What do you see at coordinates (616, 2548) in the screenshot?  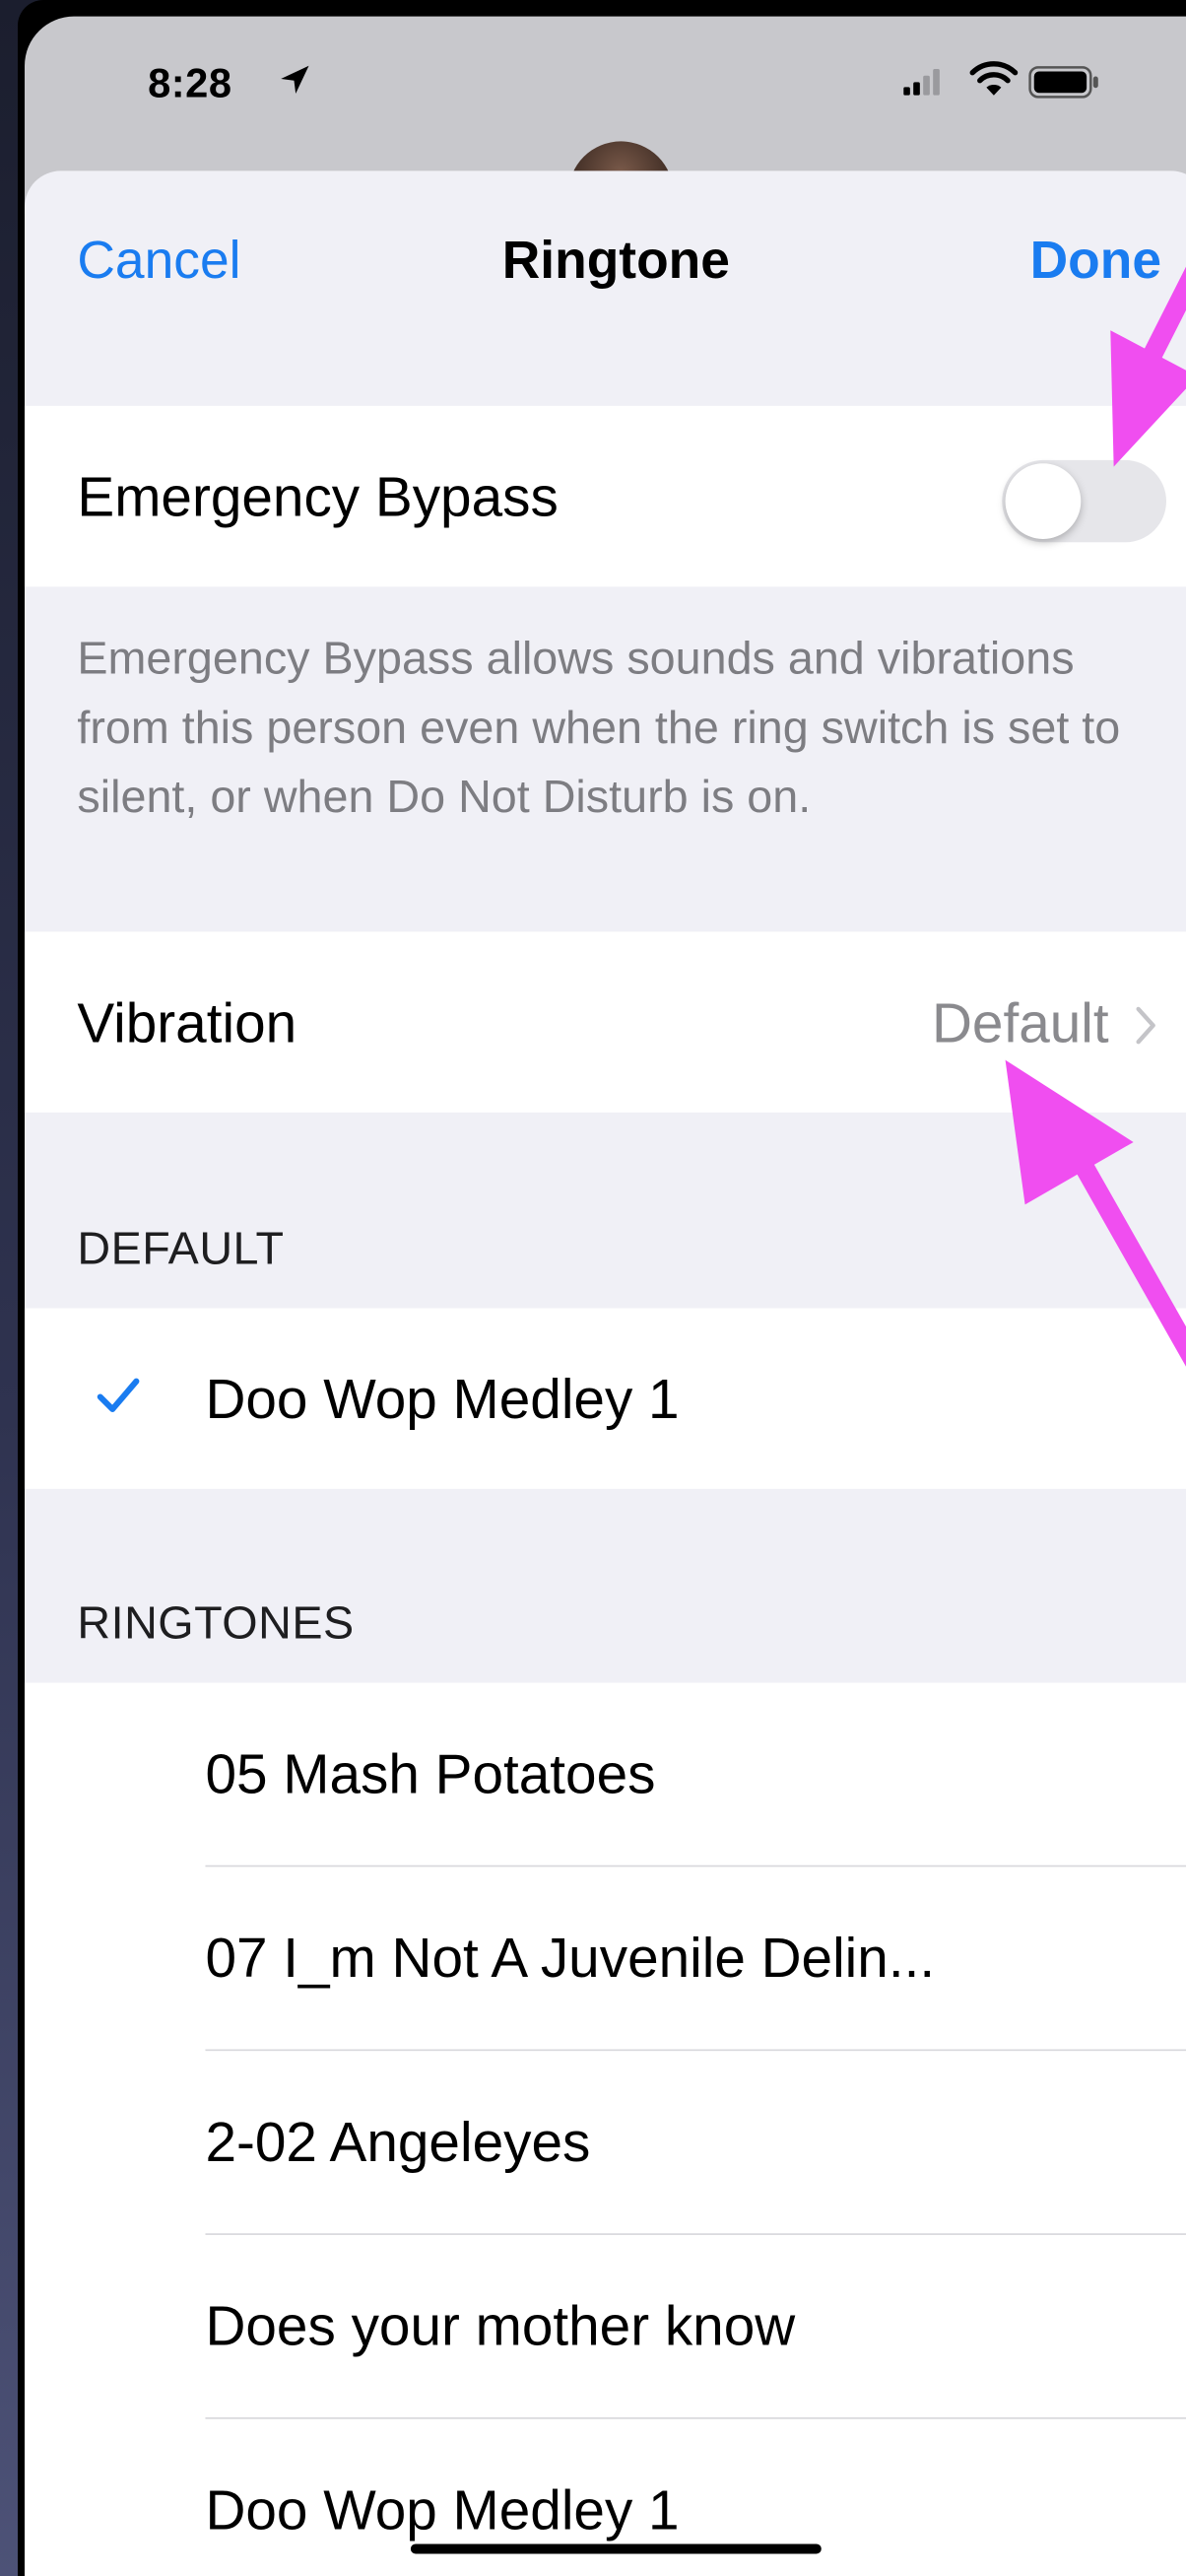 I see `underline-annotation` at bounding box center [616, 2548].